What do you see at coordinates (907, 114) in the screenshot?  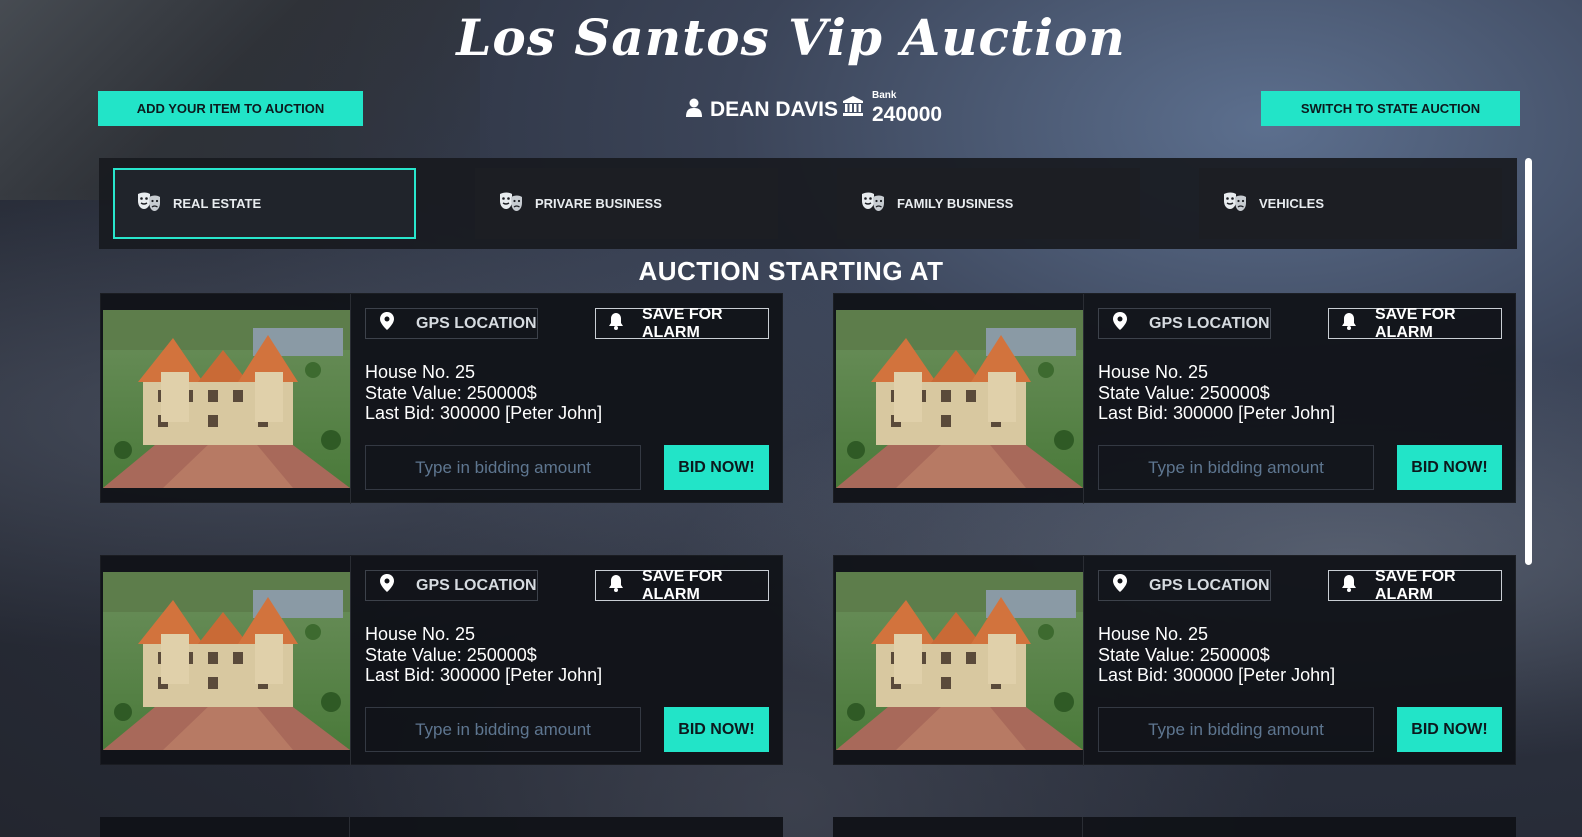 I see `bank-balance: 240000` at bounding box center [907, 114].